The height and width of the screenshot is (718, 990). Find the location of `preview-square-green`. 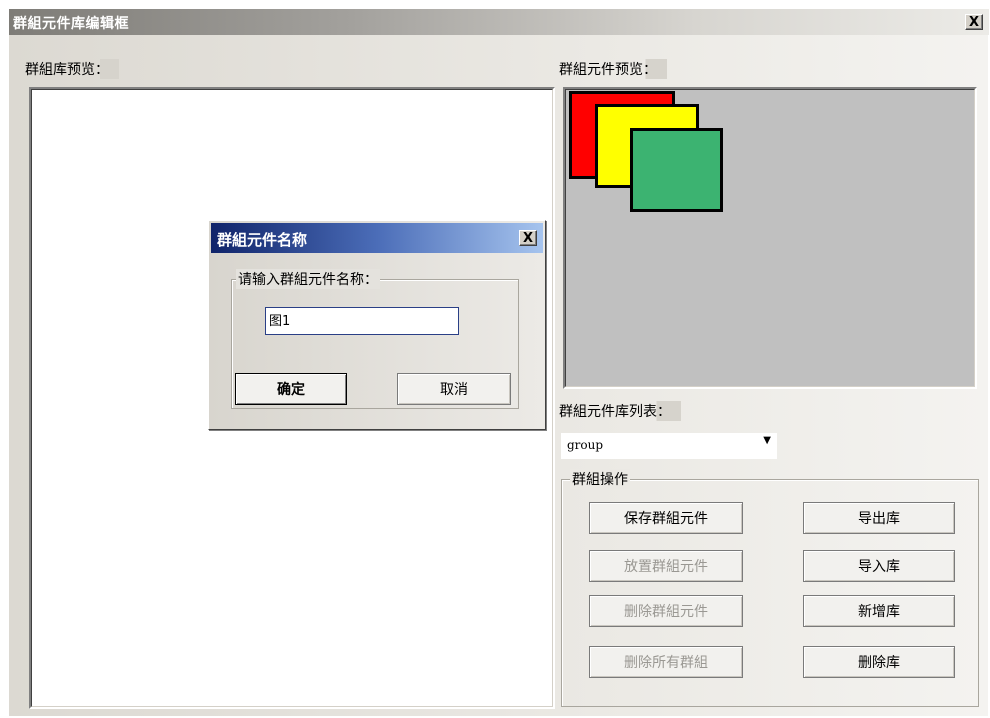

preview-square-green is located at coordinates (676, 170).